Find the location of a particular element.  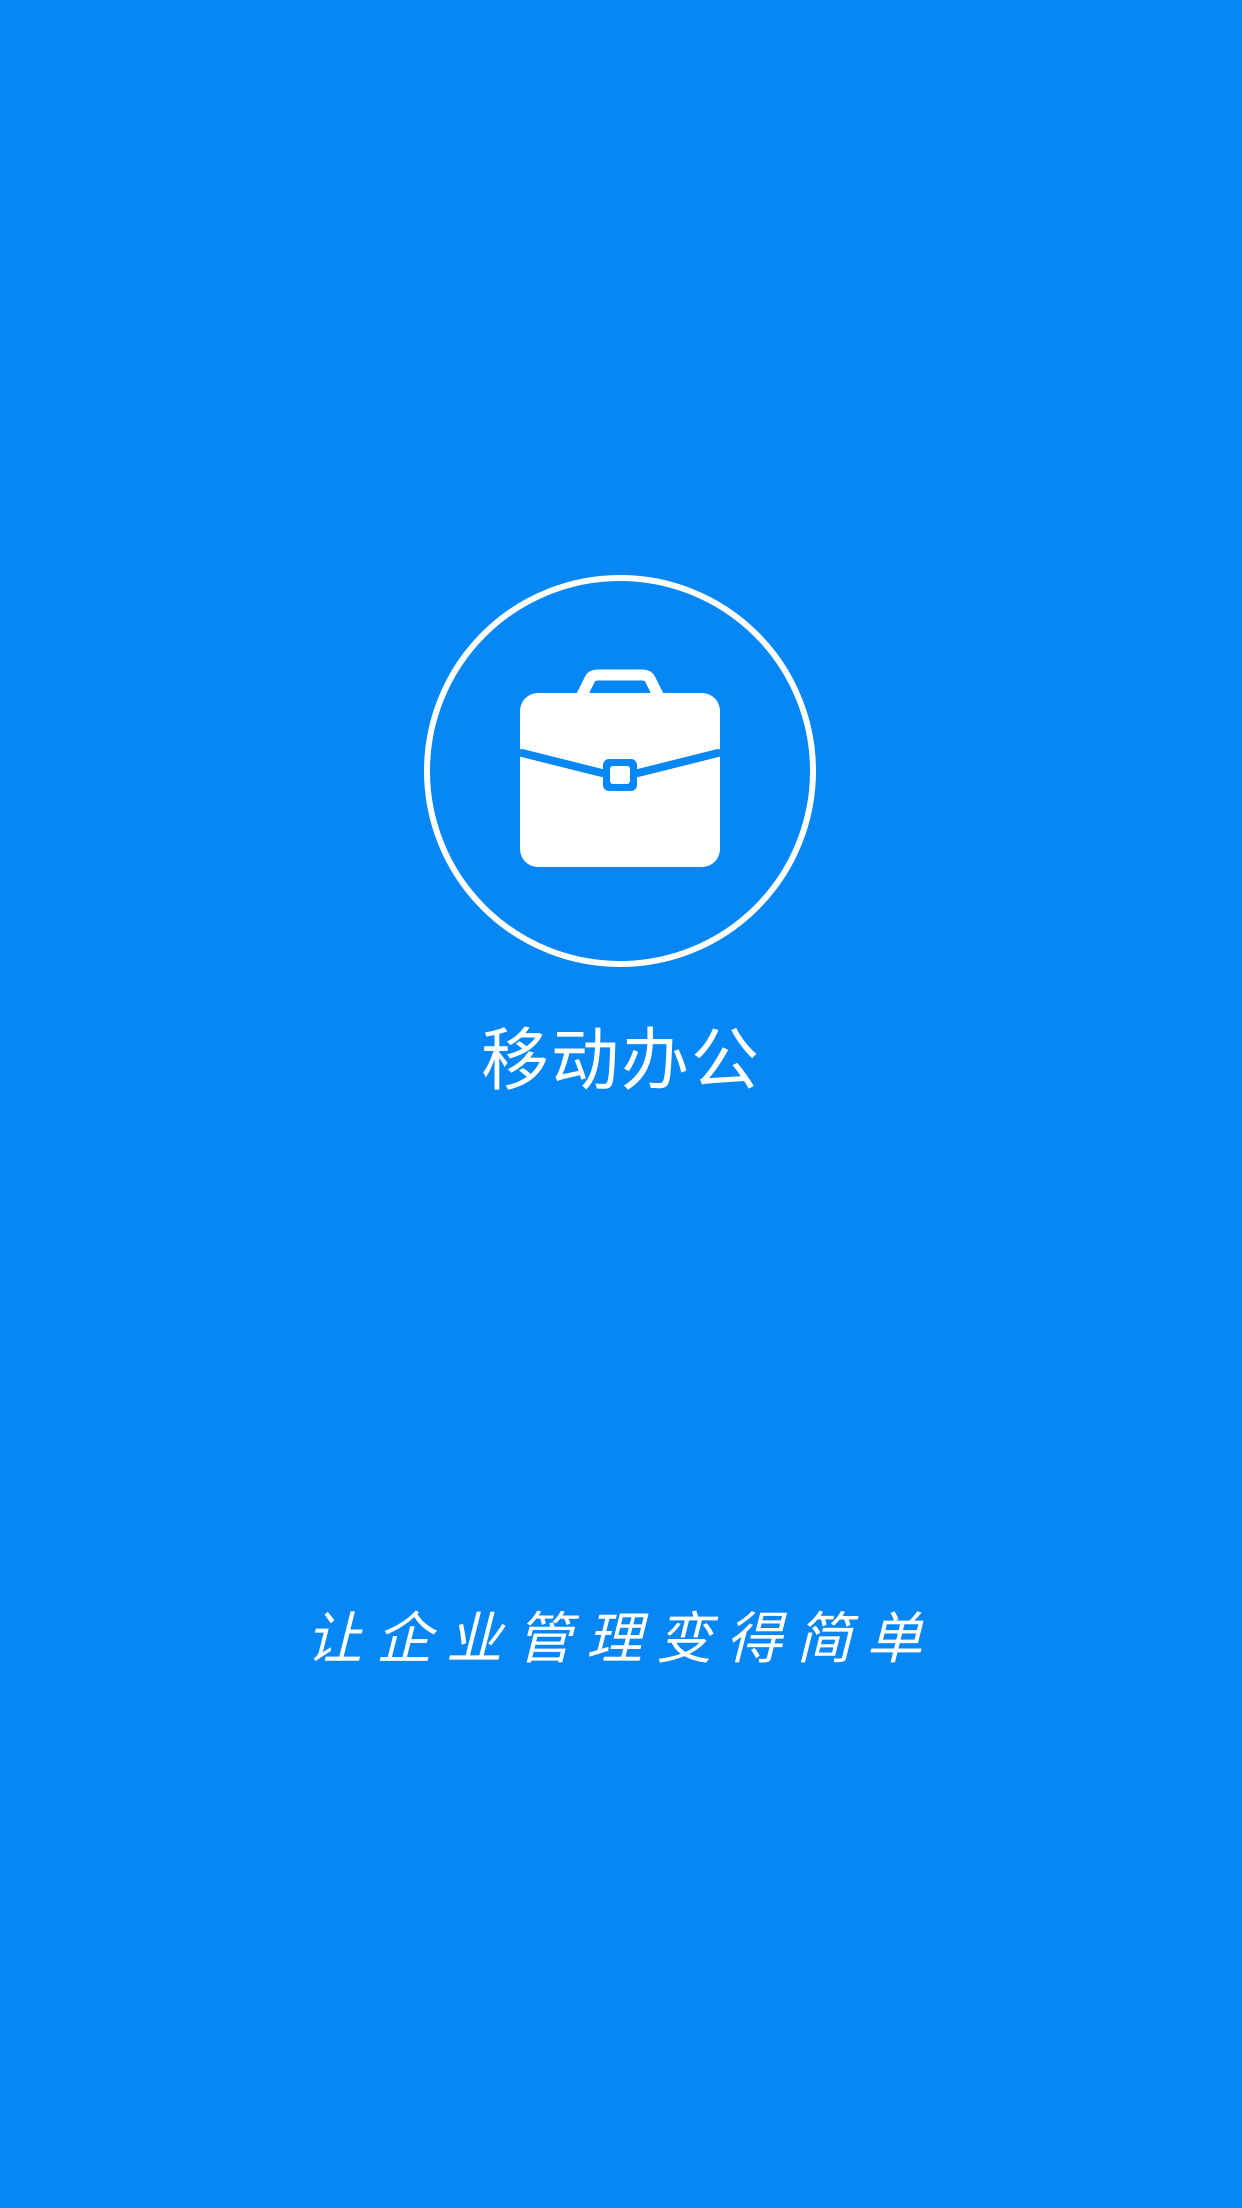

briefcase-icon is located at coordinates (620, 768).